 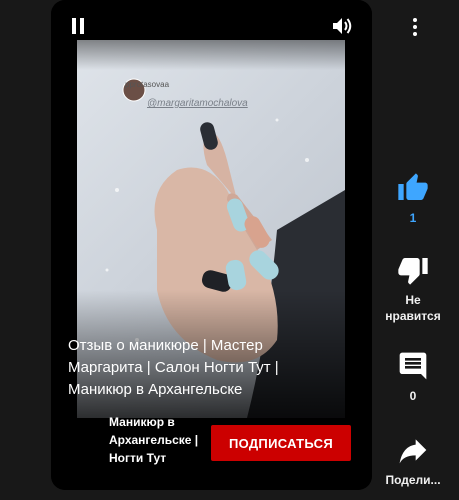 What do you see at coordinates (211, 35) in the screenshot?
I see `top-gradient` at bounding box center [211, 35].